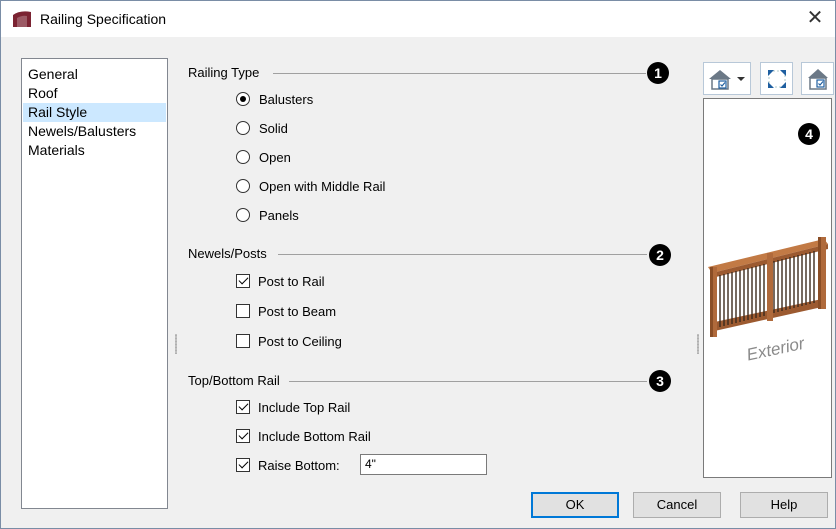  What do you see at coordinates (314, 436) in the screenshot?
I see `checkbox-label: Include Bottom Rail` at bounding box center [314, 436].